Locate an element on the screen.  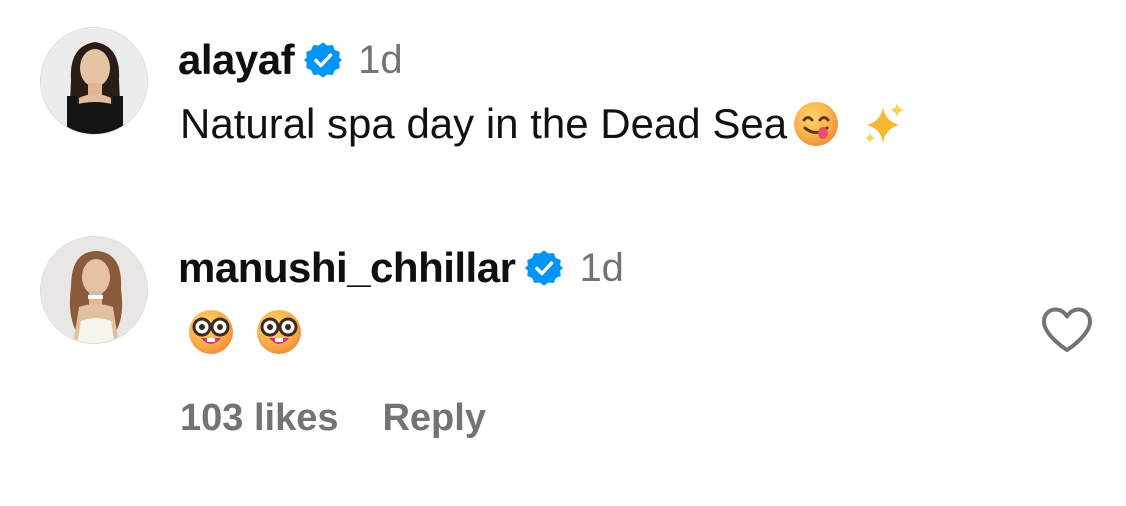
heart-outline-icon is located at coordinates (1067, 329).